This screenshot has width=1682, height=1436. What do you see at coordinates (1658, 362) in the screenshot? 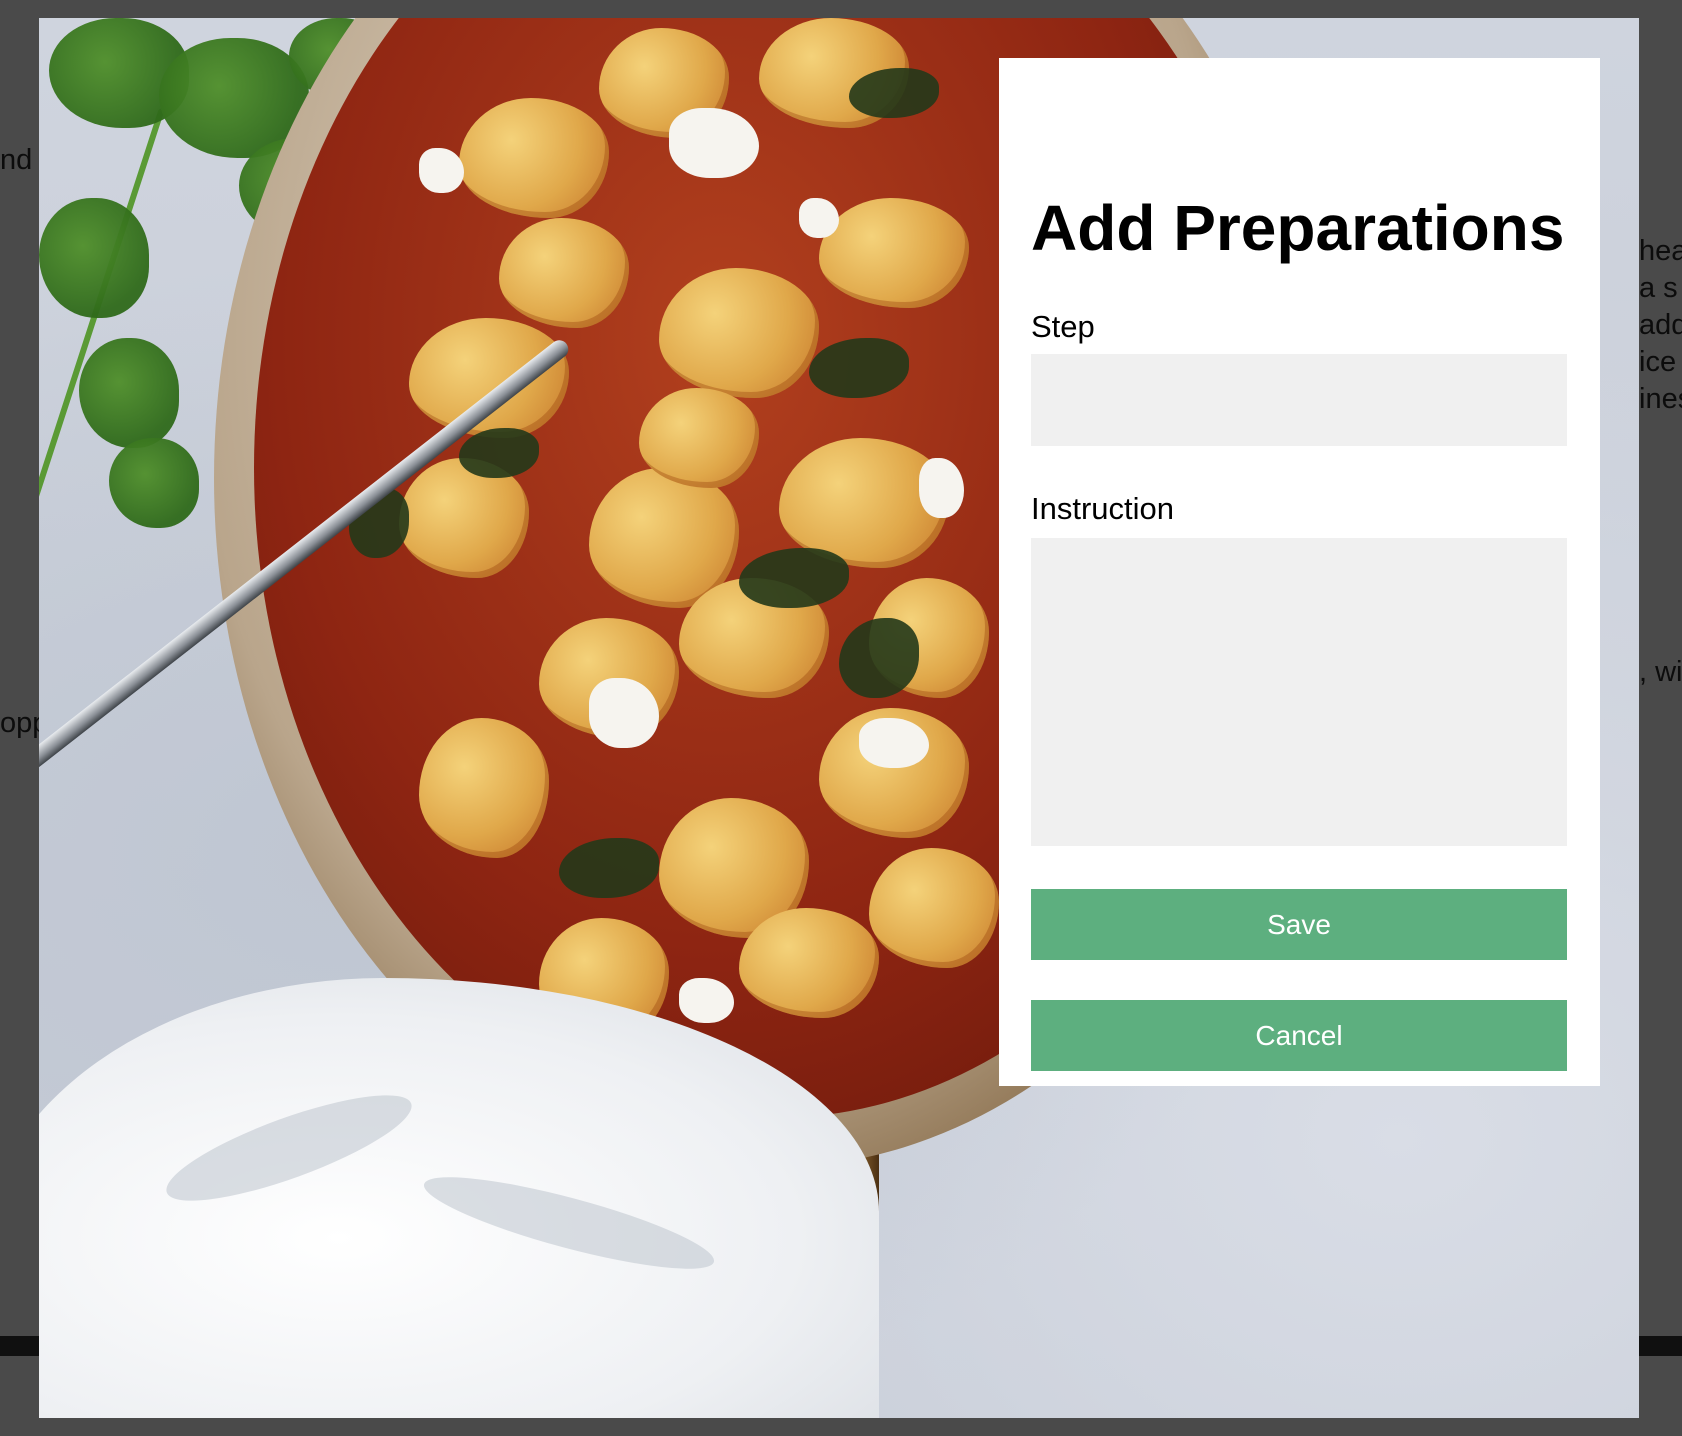
I see `background-text-fragment: ice` at bounding box center [1658, 362].